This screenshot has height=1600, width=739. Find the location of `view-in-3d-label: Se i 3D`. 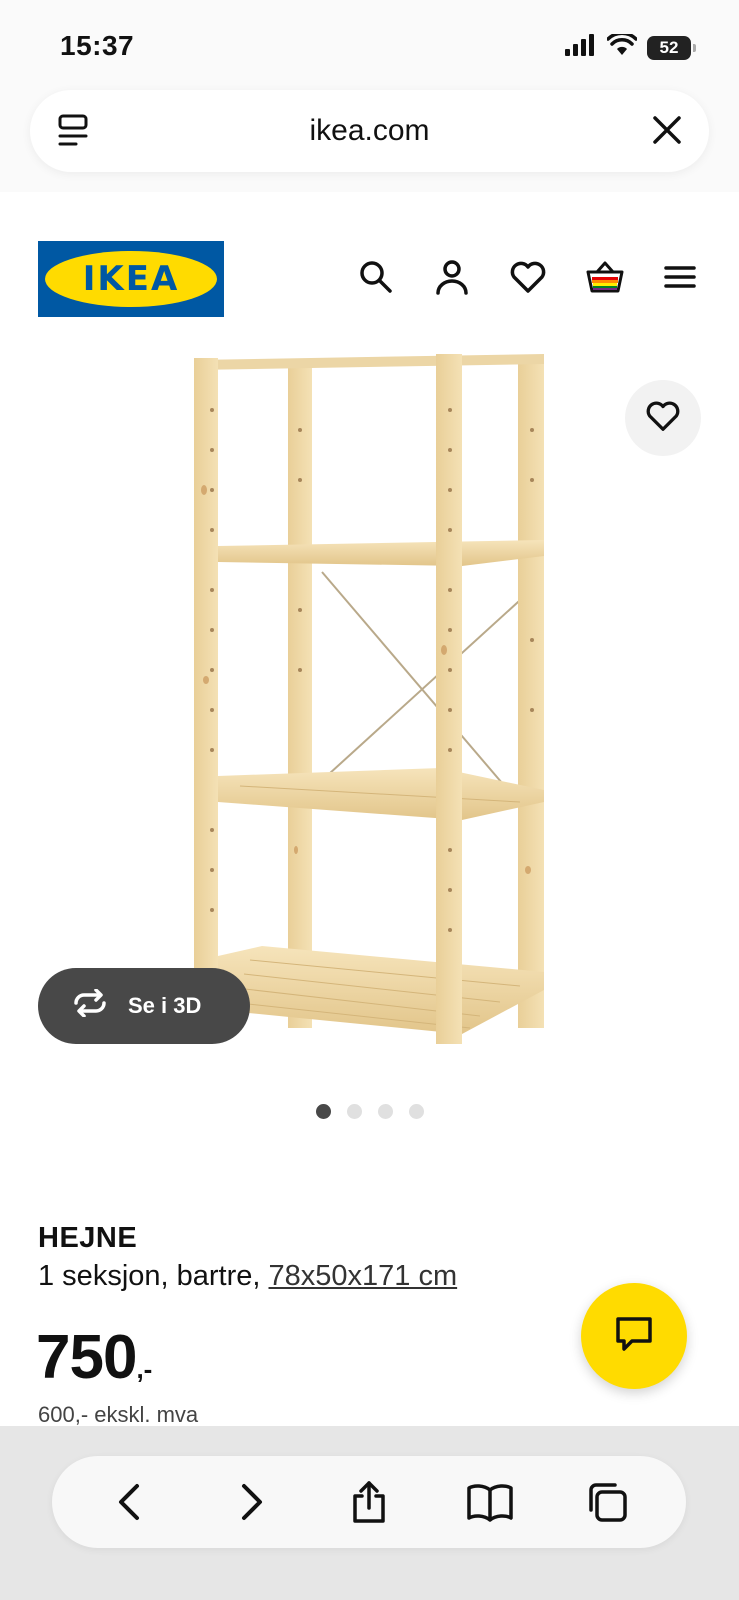

view-in-3d-label: Se i 3D is located at coordinates (165, 1005).